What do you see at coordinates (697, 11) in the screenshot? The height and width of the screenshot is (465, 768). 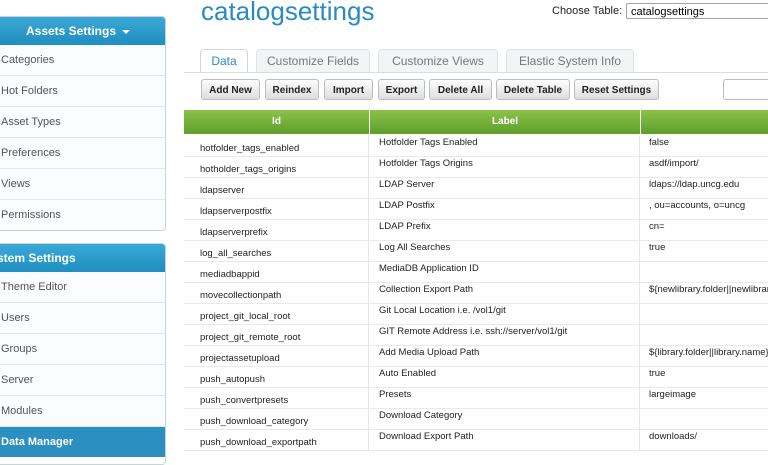 I see `choose-table-select: catalogsettings` at bounding box center [697, 11].